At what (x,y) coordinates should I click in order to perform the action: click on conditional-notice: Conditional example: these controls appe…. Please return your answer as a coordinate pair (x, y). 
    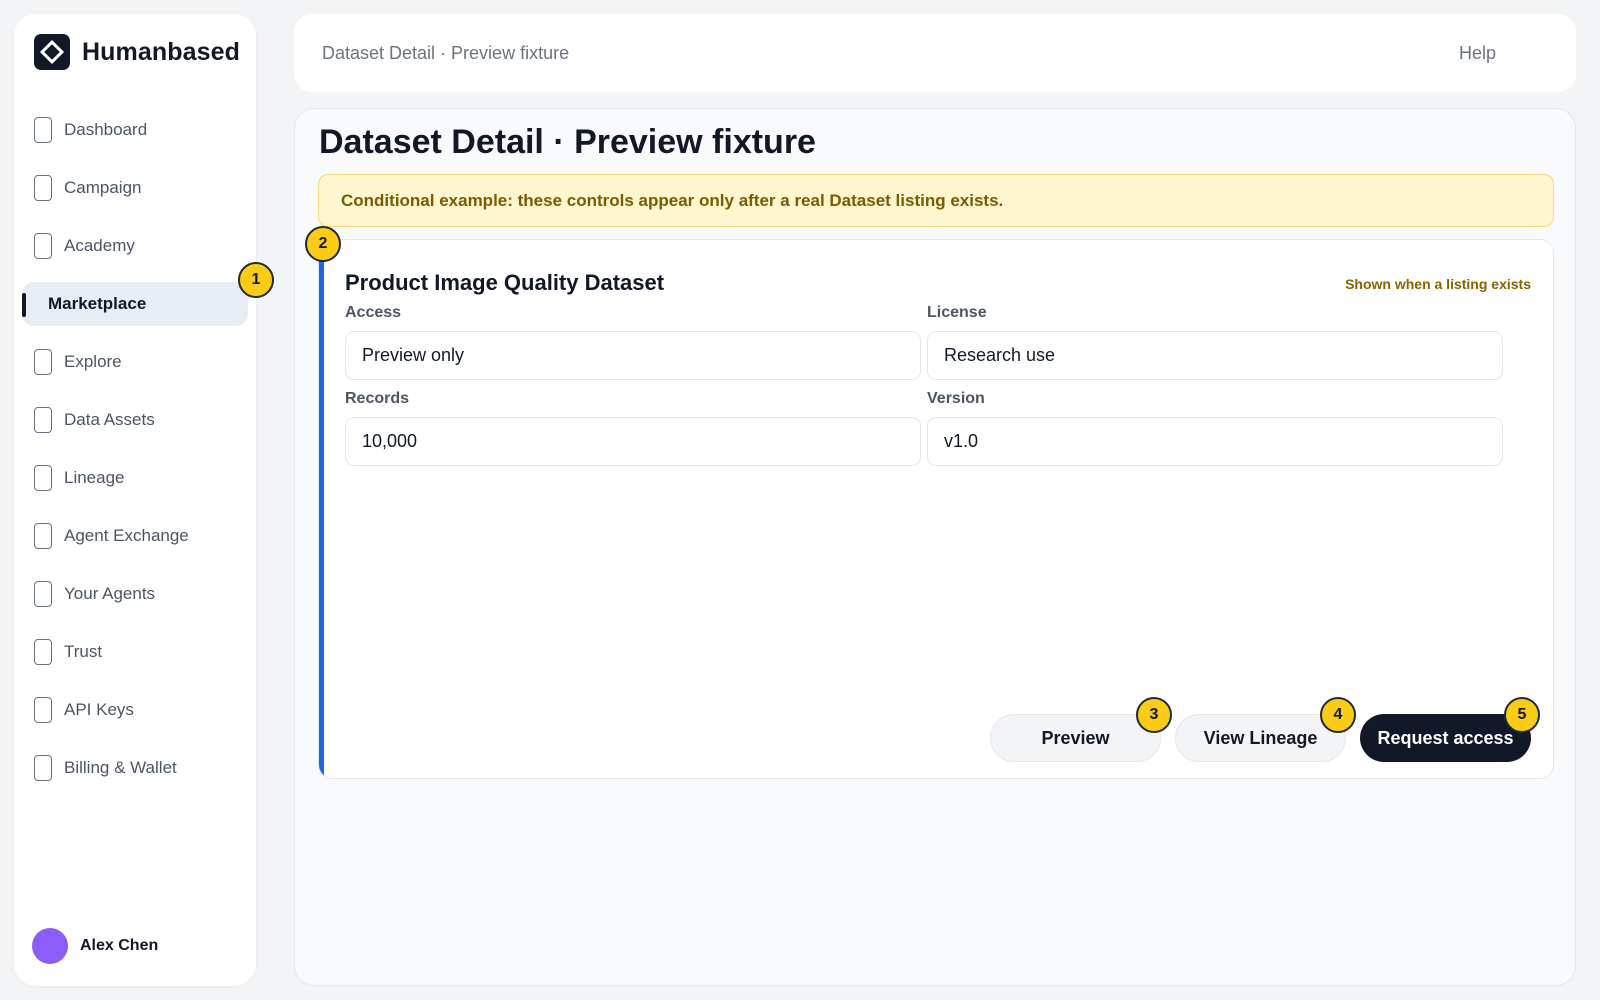
    Looking at the image, I should click on (936, 200).